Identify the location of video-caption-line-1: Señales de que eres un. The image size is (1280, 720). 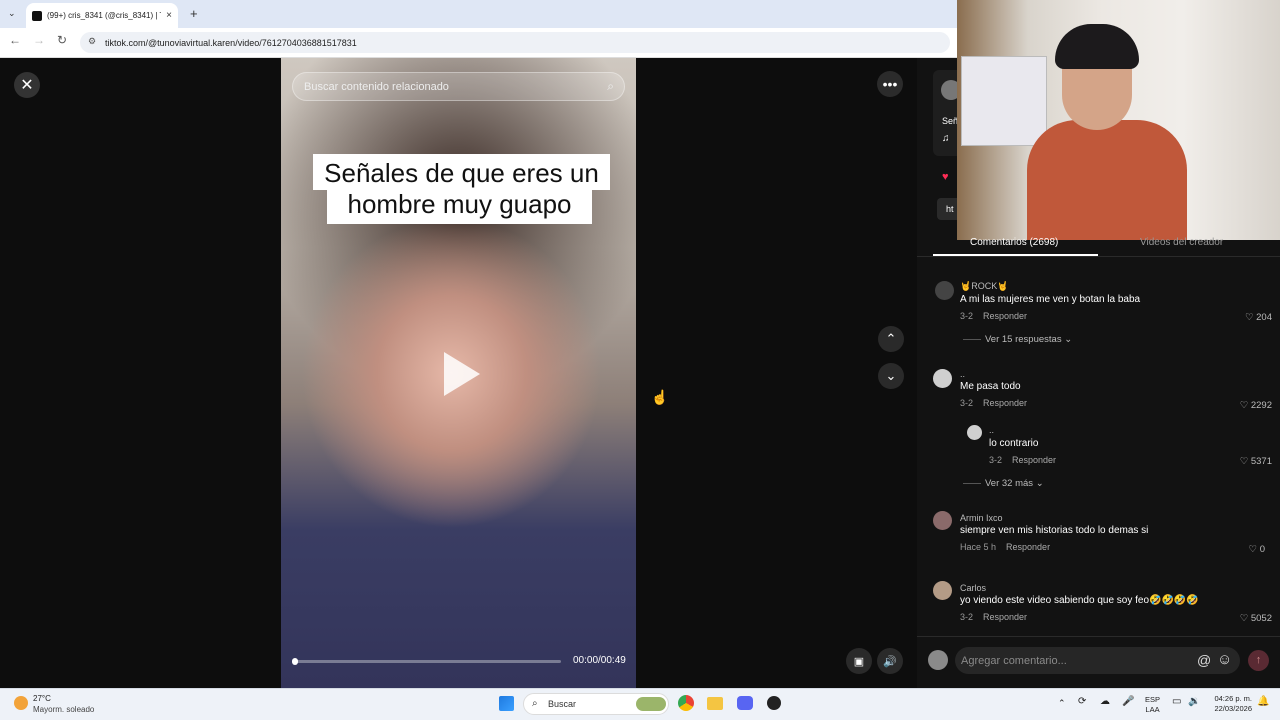
(461, 172).